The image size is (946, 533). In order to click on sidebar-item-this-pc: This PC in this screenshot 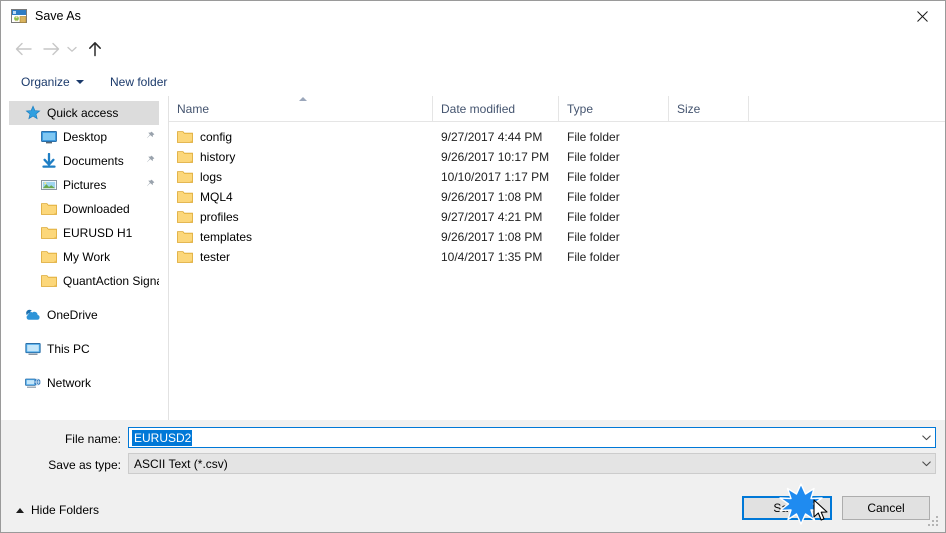, I will do `click(84, 349)`.